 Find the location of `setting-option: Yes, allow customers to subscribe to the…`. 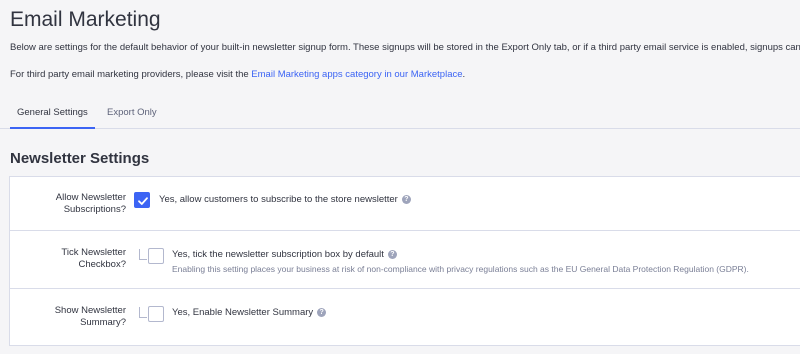

setting-option: Yes, allow customers to subscribe to the… is located at coordinates (285, 199).